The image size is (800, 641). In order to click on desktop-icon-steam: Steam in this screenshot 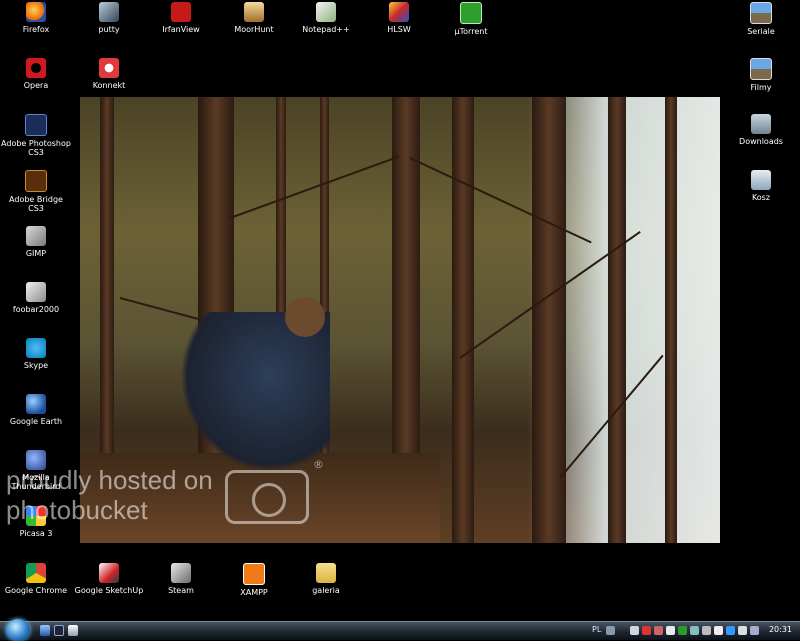, I will do `click(181, 579)`.